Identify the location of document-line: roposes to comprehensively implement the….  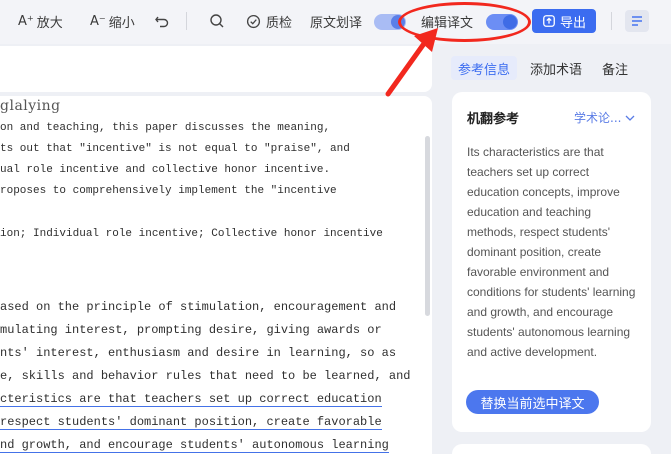
(168, 191).